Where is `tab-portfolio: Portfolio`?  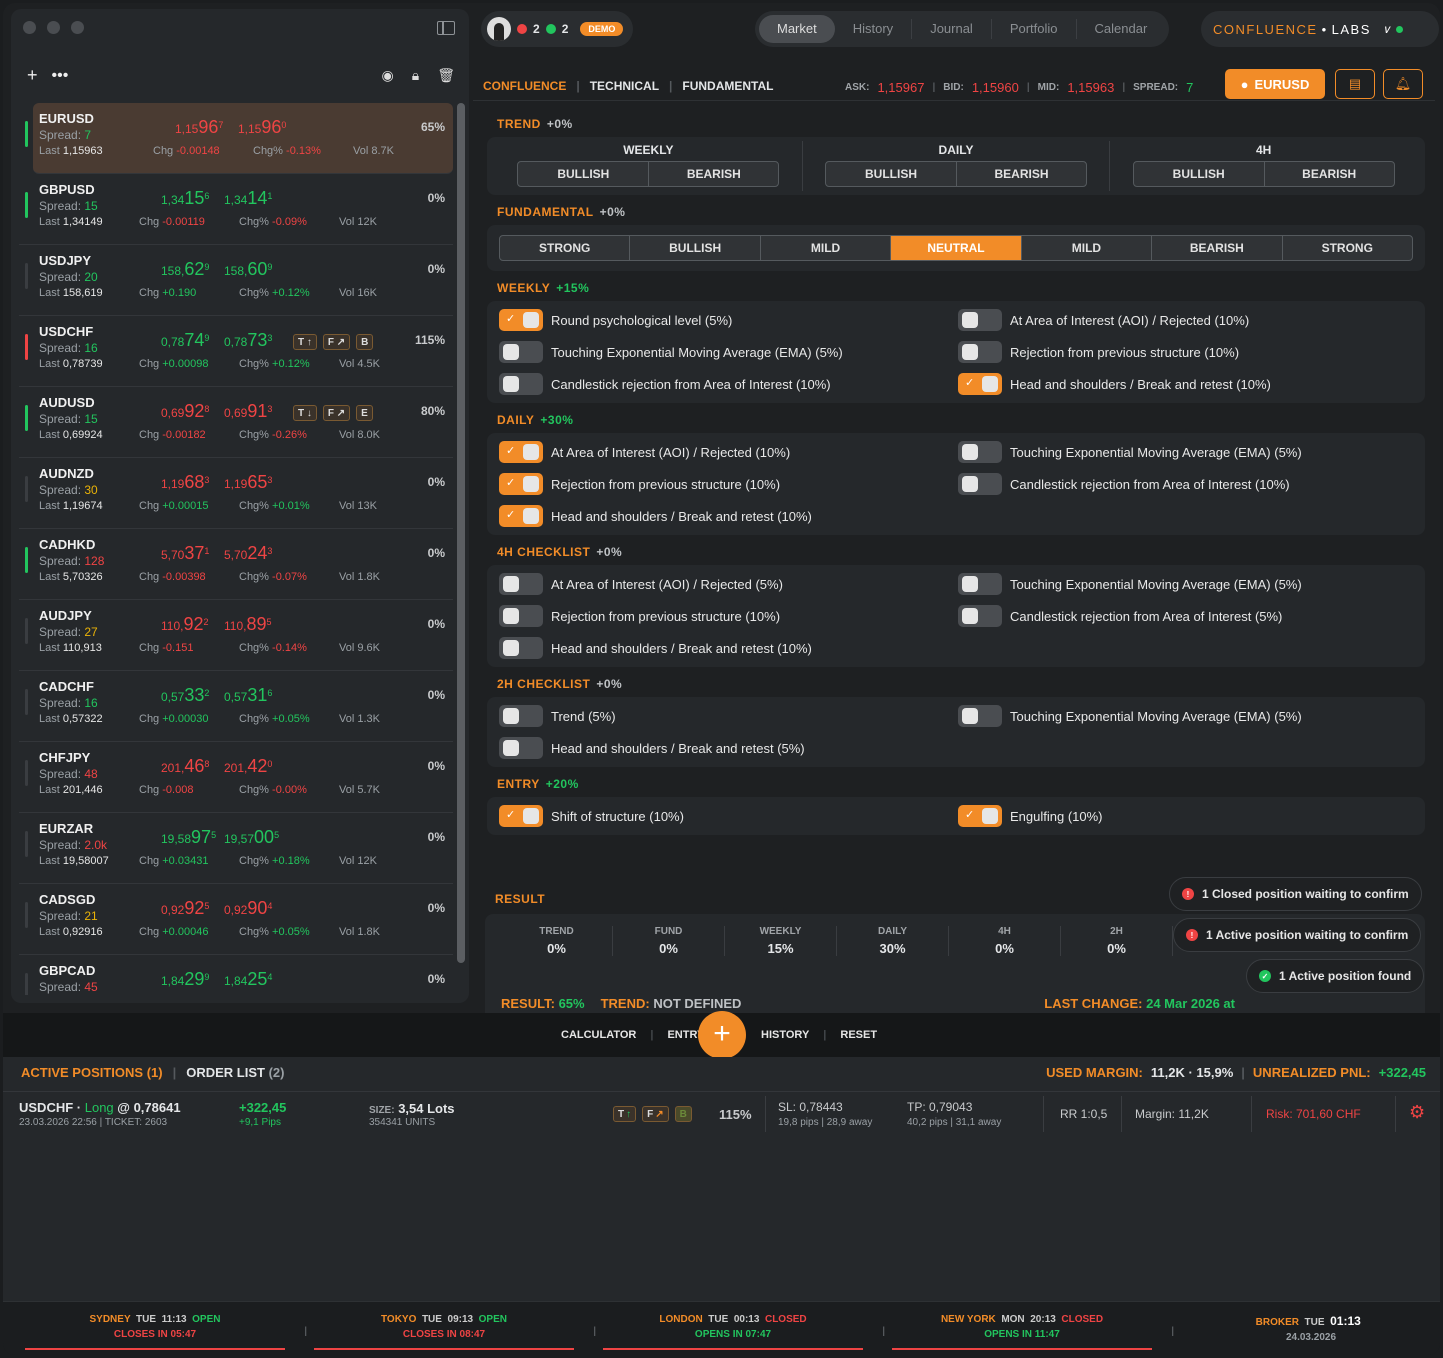 tab-portfolio: Portfolio is located at coordinates (1034, 29).